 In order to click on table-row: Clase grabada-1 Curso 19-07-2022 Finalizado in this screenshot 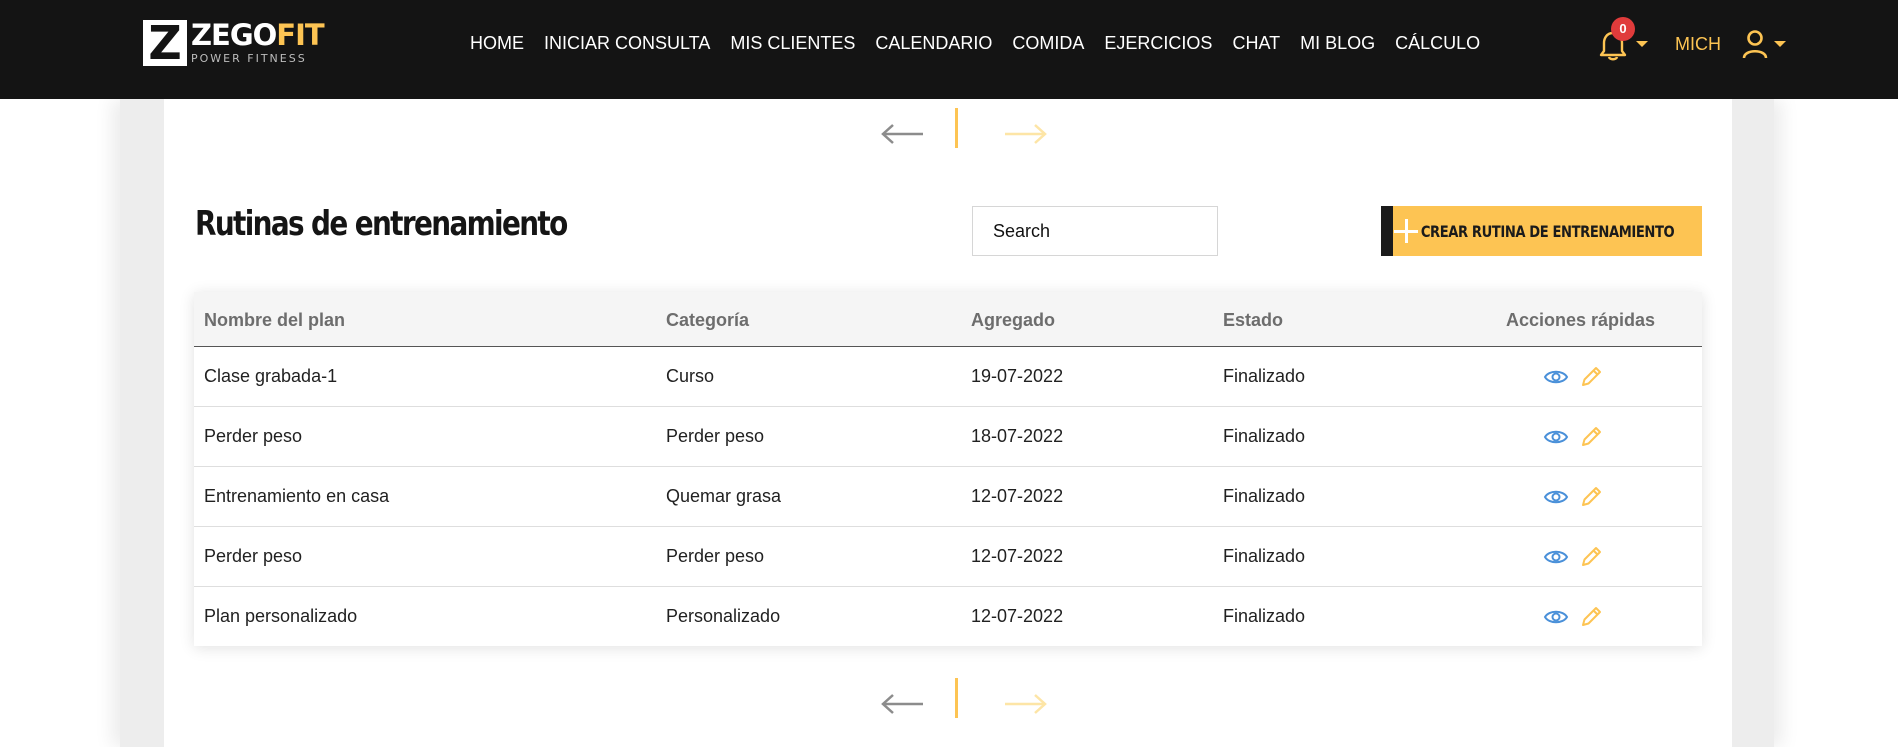, I will do `click(948, 377)`.